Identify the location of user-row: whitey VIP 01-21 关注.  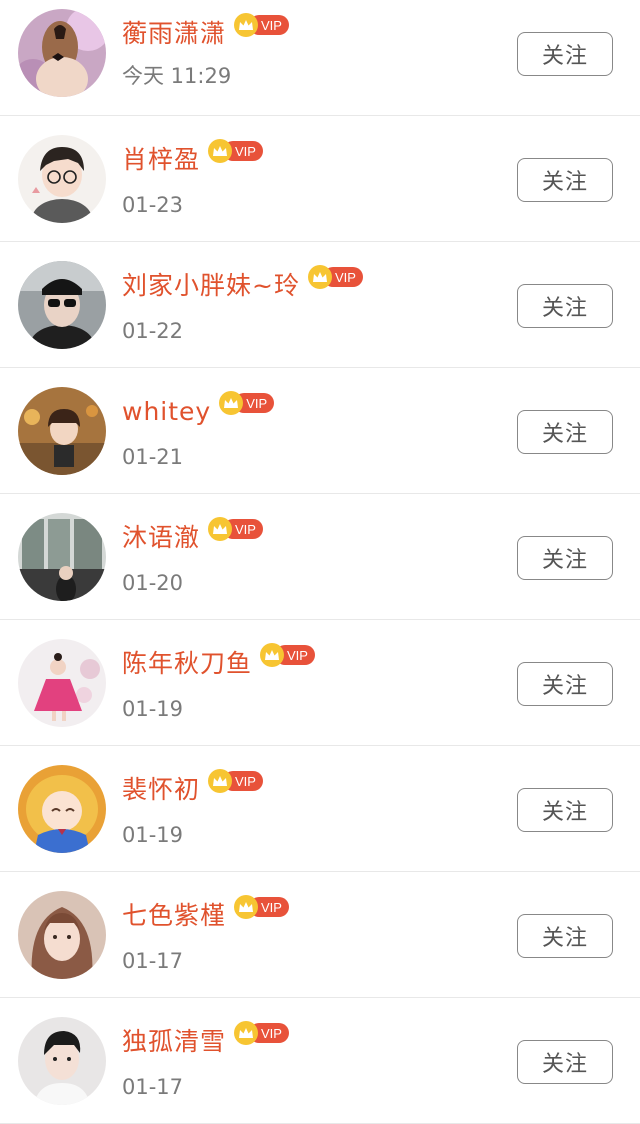
(320, 431).